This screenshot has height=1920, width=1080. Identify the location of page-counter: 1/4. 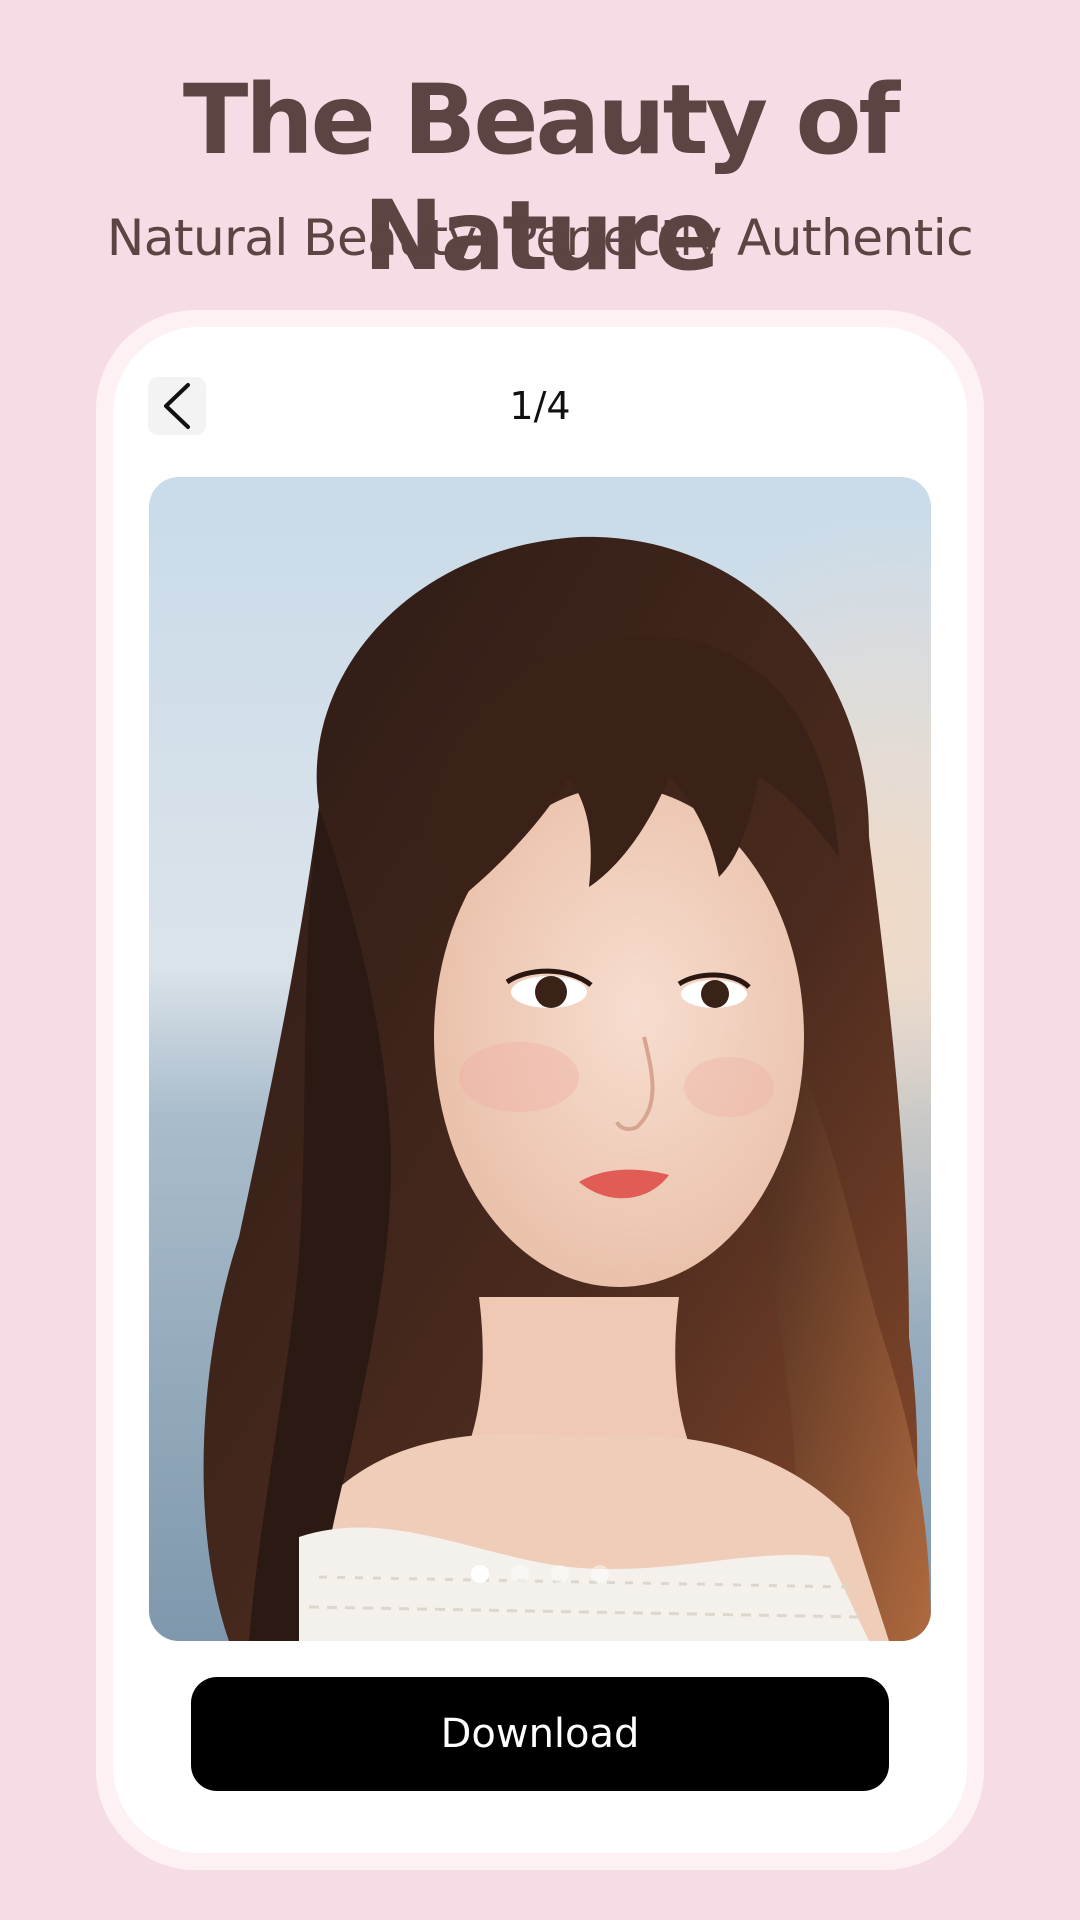
(540, 406).